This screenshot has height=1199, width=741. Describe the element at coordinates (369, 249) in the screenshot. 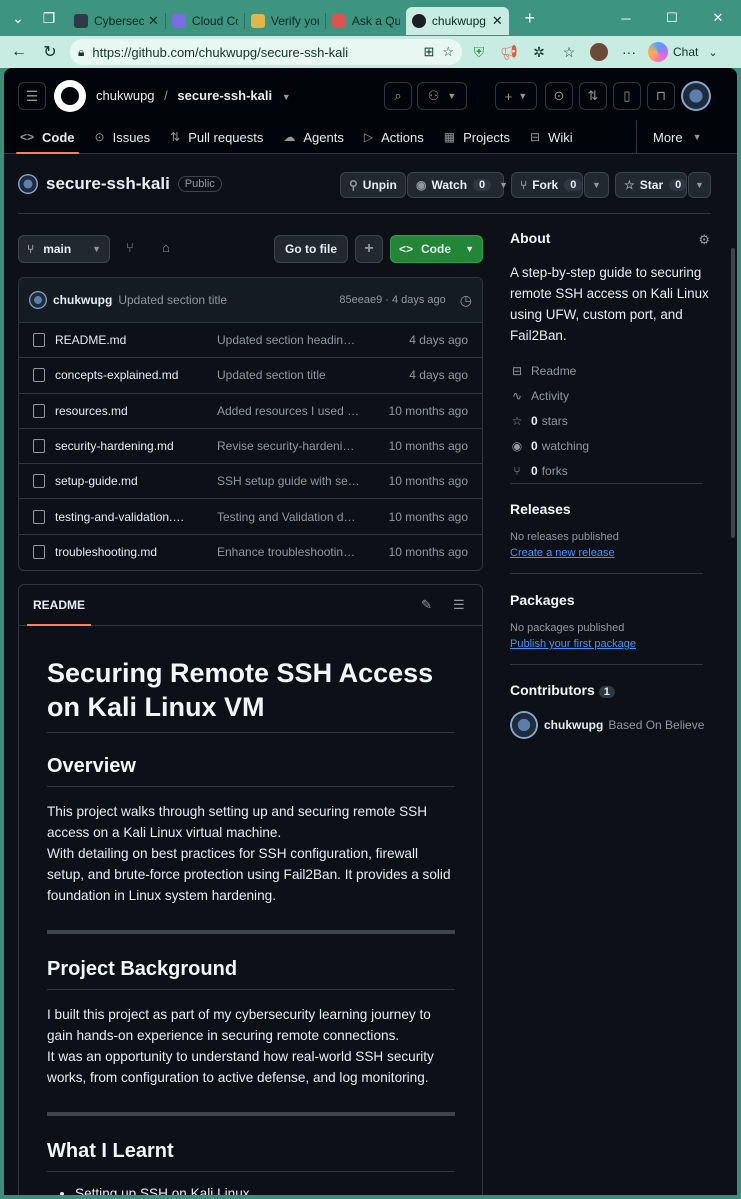

I see `add-file-button: +` at that location.